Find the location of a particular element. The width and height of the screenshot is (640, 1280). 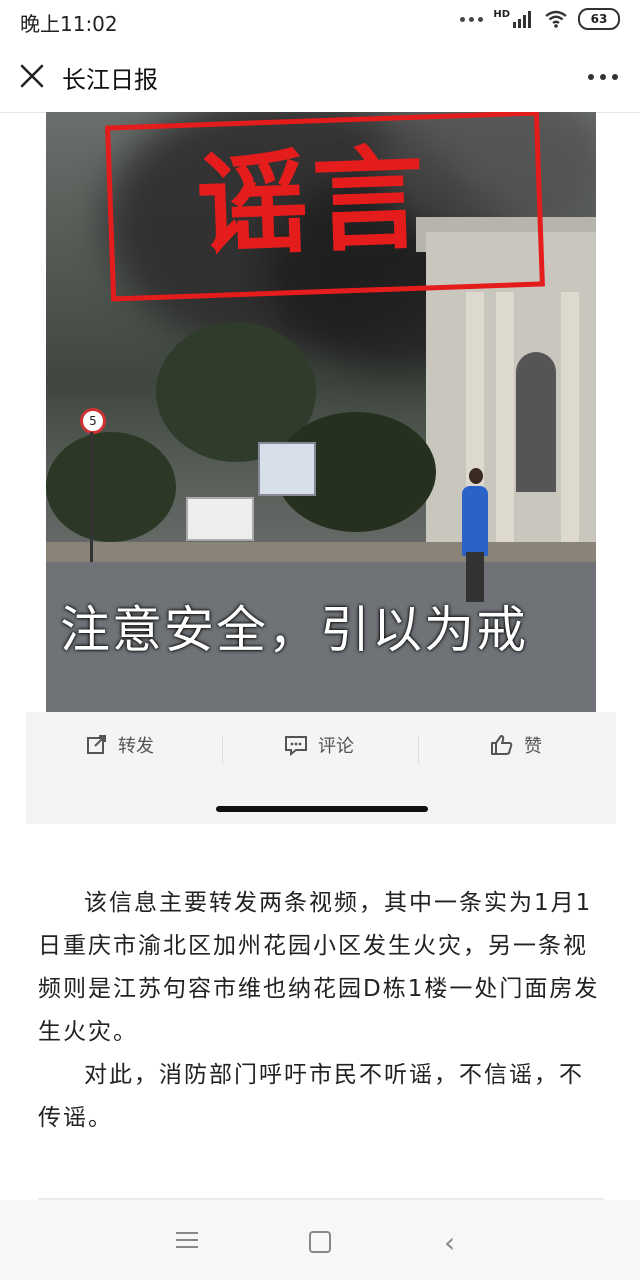

notification-dots-icon is located at coordinates (472, 19).